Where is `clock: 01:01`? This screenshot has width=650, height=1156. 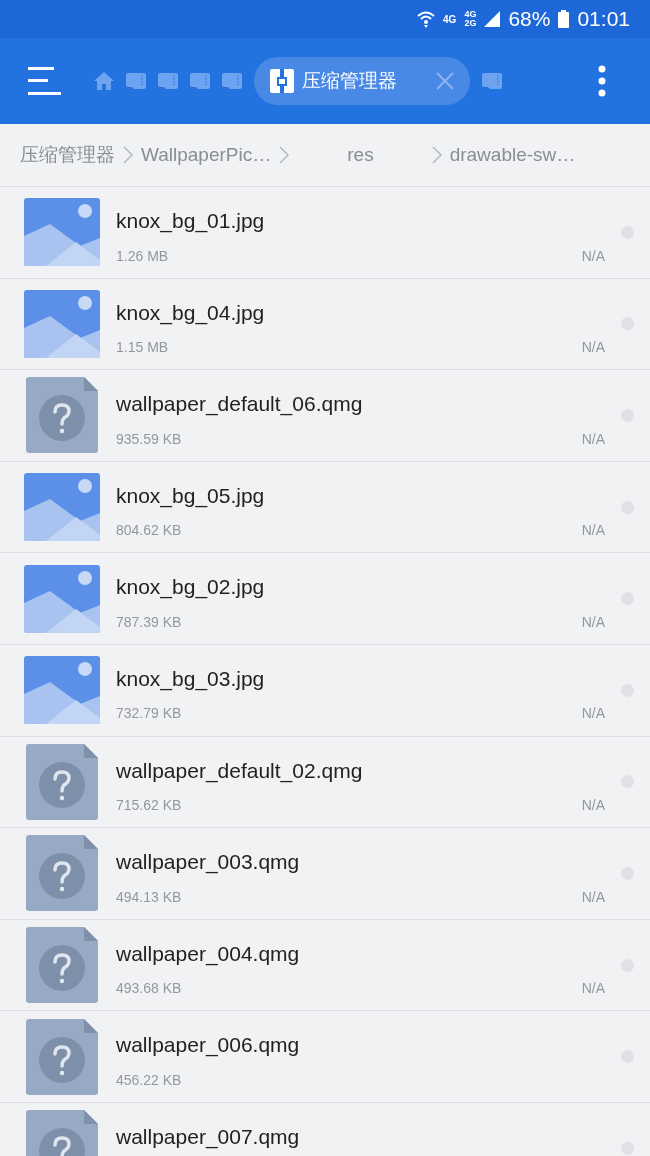 clock: 01:01 is located at coordinates (603, 19).